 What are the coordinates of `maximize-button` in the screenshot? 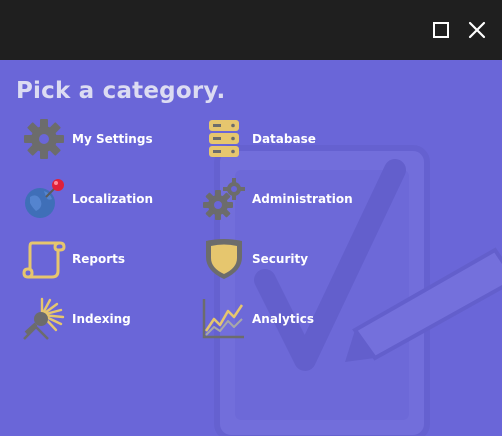 It's located at (441, 30).